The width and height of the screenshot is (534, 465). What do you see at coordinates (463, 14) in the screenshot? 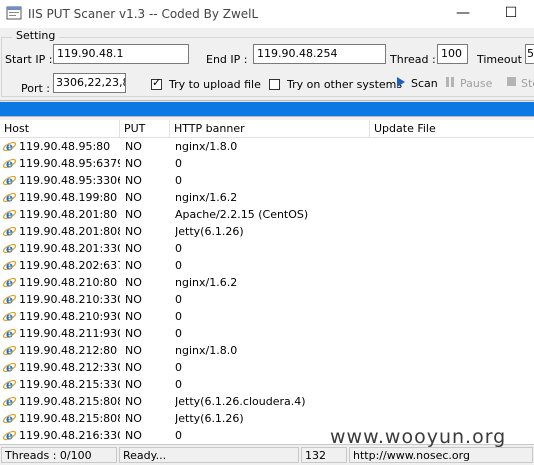
I see `minimize-button: —` at bounding box center [463, 14].